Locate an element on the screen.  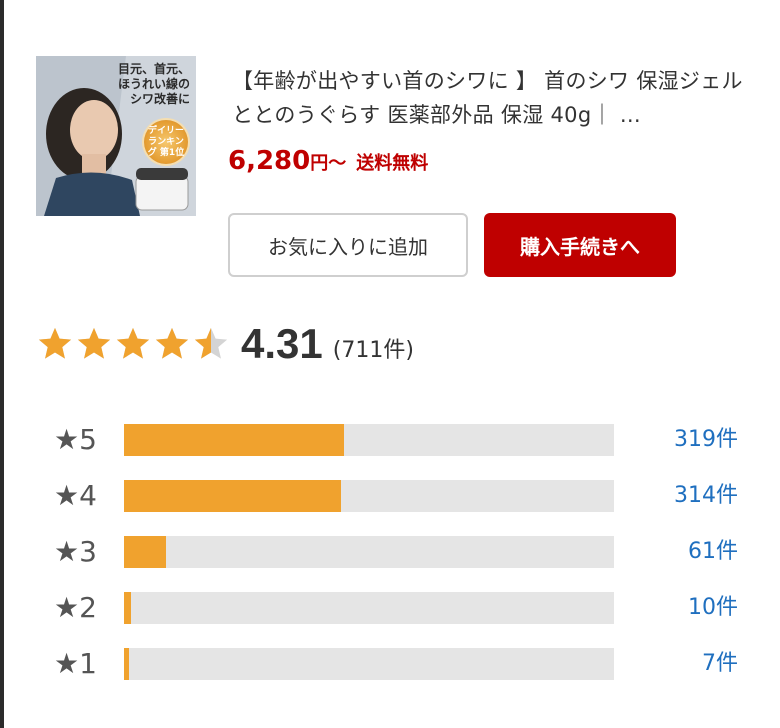
rating-row-count: 7件 is located at coordinates (720, 664).